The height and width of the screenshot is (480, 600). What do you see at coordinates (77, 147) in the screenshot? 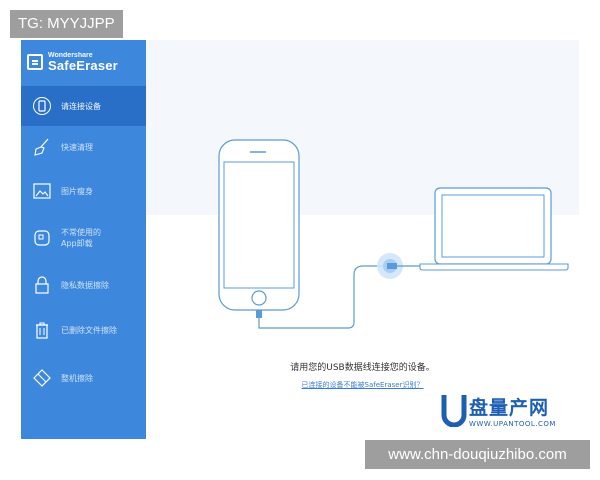
I see `sidebar-item-label: 快速清理` at bounding box center [77, 147].